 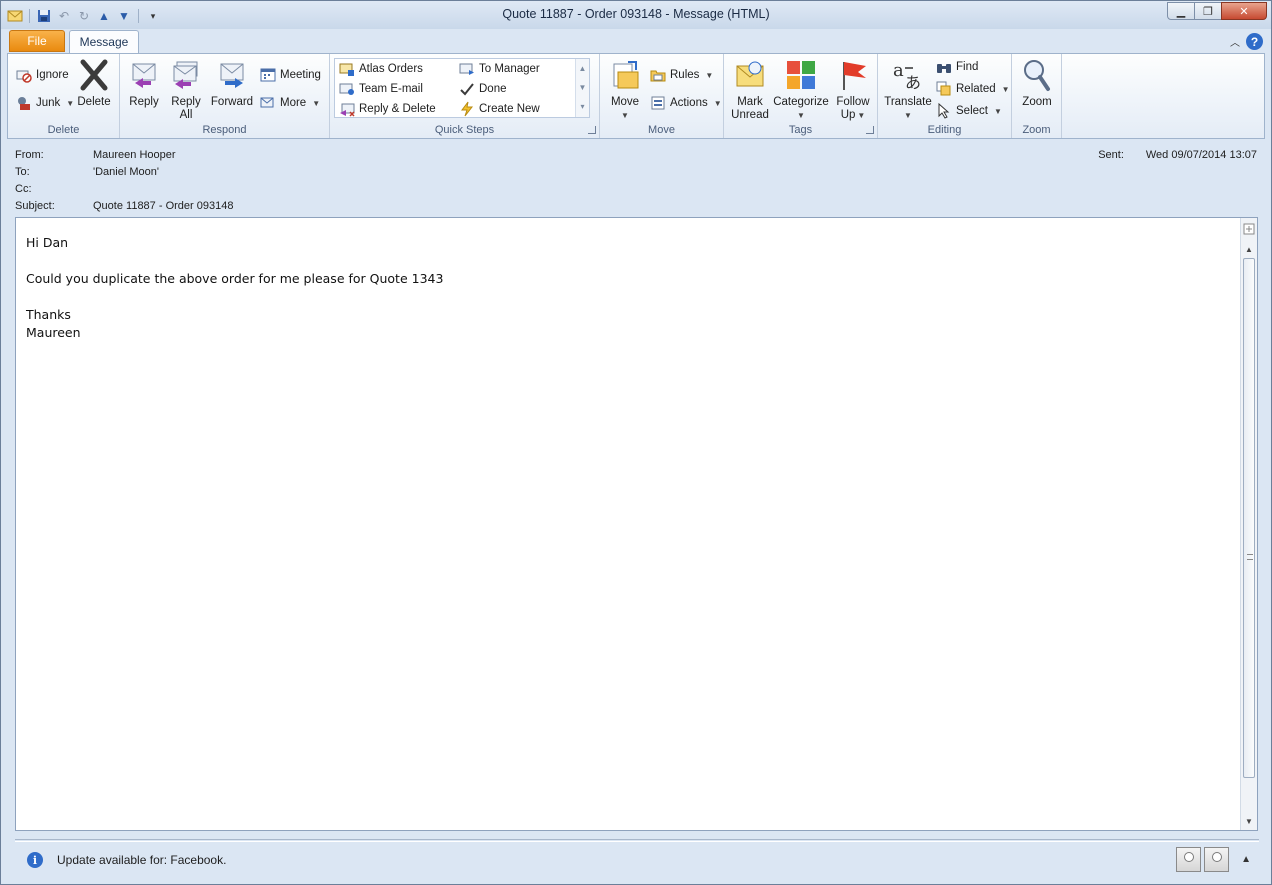 What do you see at coordinates (637, 840) in the screenshot?
I see `people-pane-splitter` at bounding box center [637, 840].